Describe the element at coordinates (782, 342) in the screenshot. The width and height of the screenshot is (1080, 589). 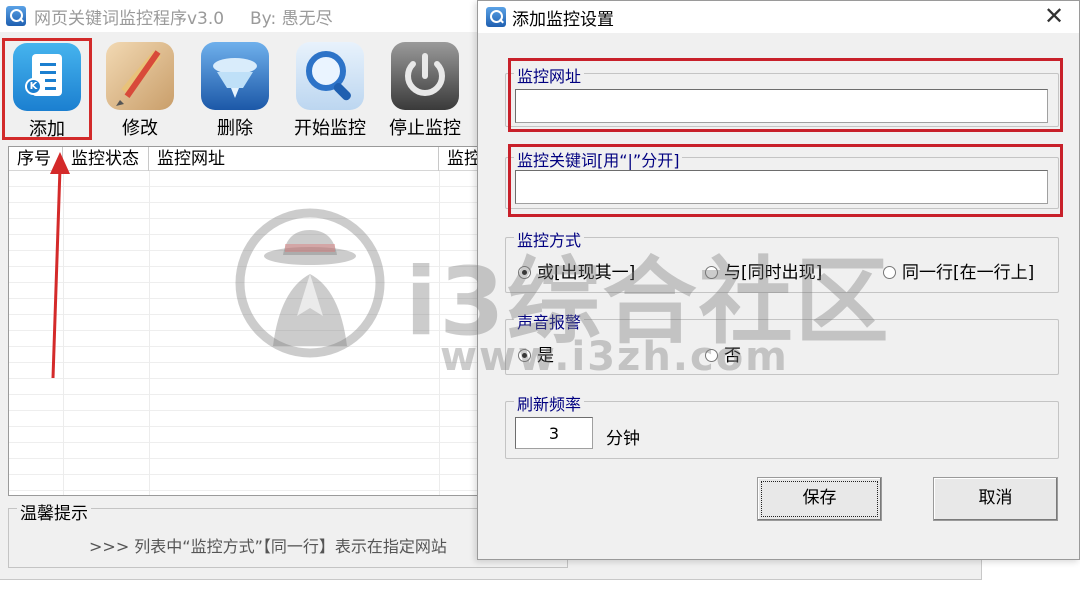
I see `sound-group: 声音报警` at that location.